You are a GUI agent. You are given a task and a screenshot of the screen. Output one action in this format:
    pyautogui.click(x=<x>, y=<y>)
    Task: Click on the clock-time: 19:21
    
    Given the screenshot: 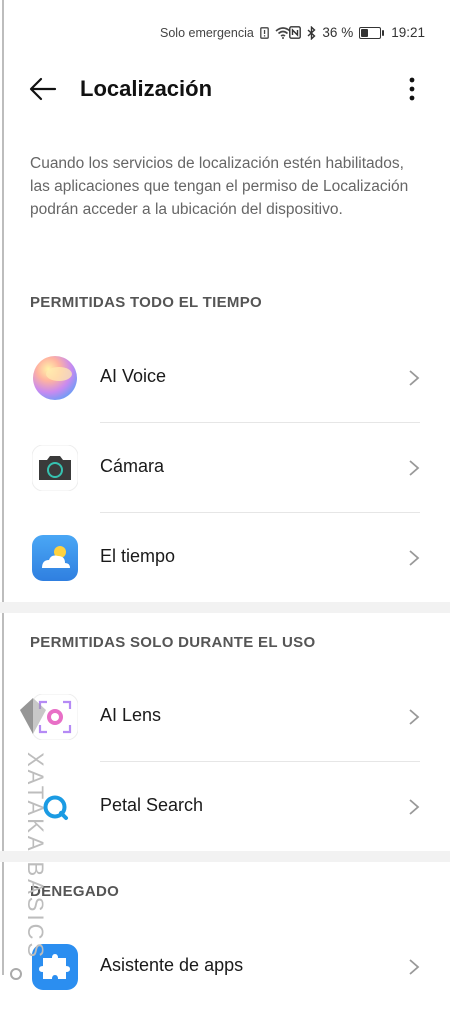 What is the action you would take?
    pyautogui.click(x=408, y=32)
    